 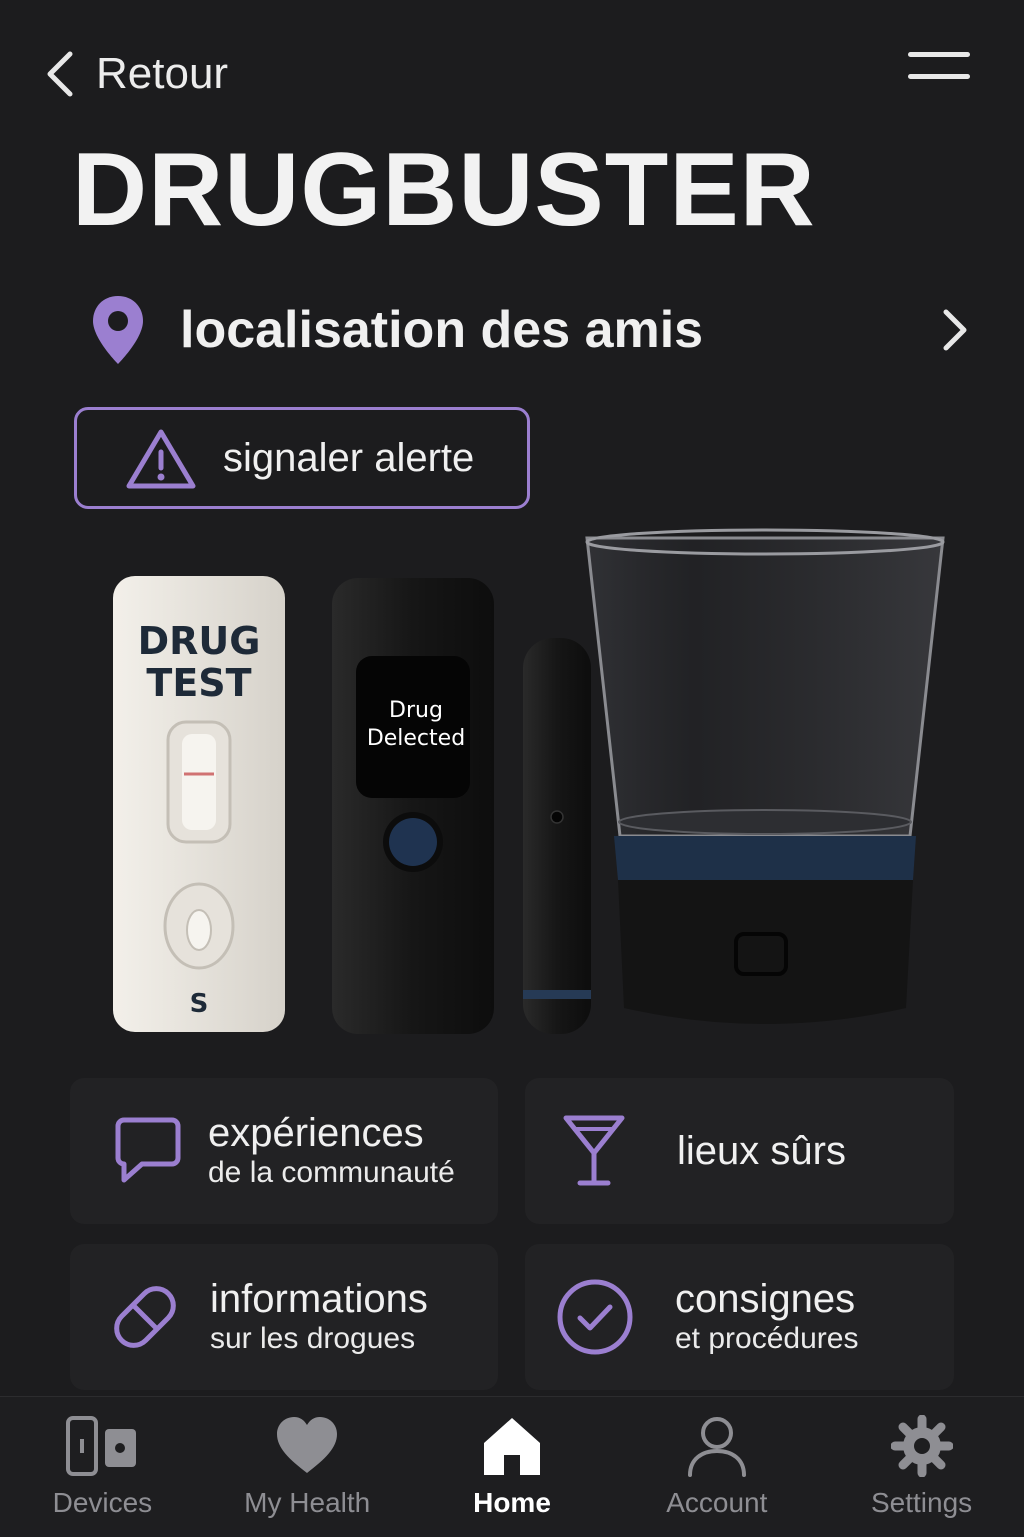 I want to click on tab-home: Home, so click(x=512, y=1467).